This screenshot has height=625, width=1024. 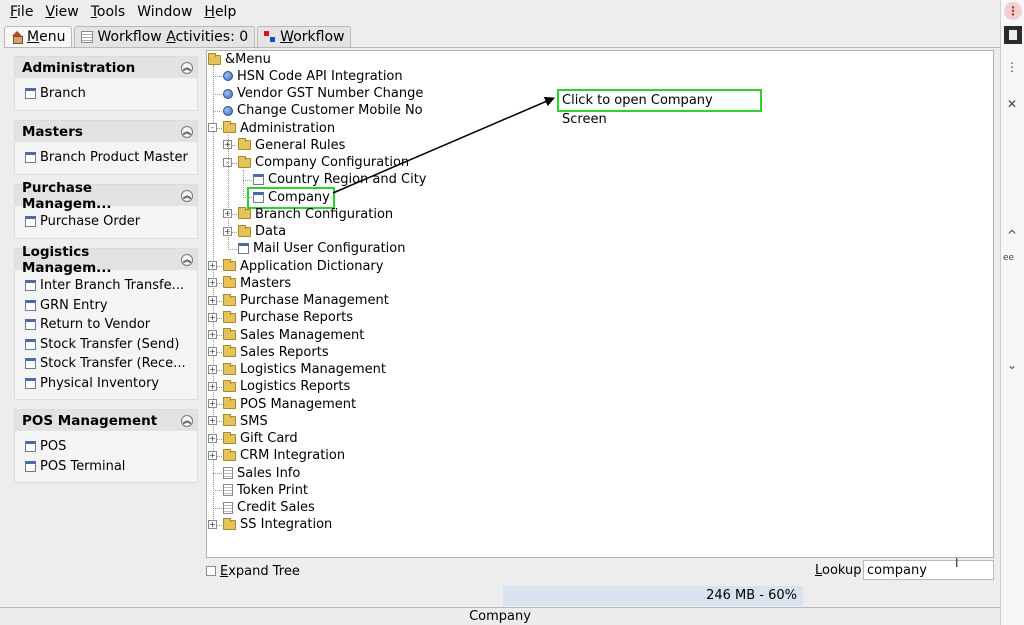 I want to click on tree-node-sales-info: Sales Info, so click(x=261, y=473).